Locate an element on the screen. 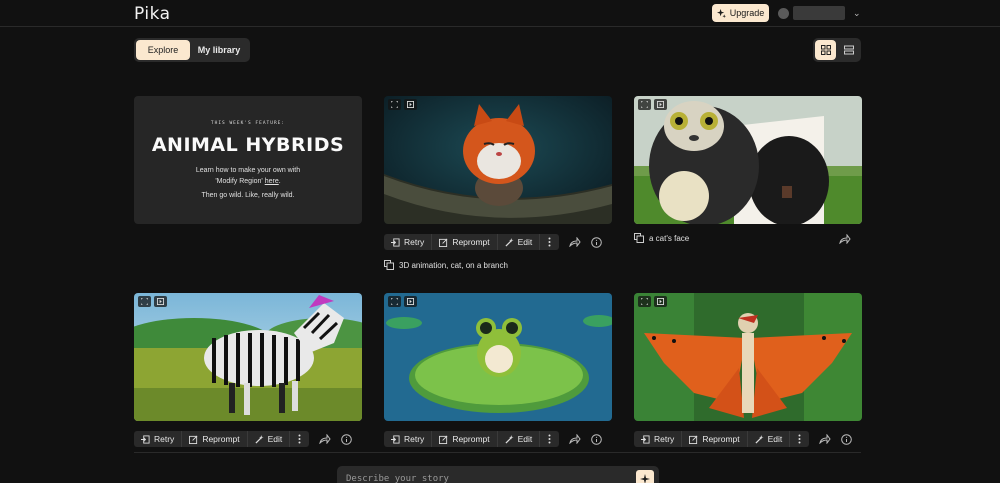  list-icon is located at coordinates (848, 50).